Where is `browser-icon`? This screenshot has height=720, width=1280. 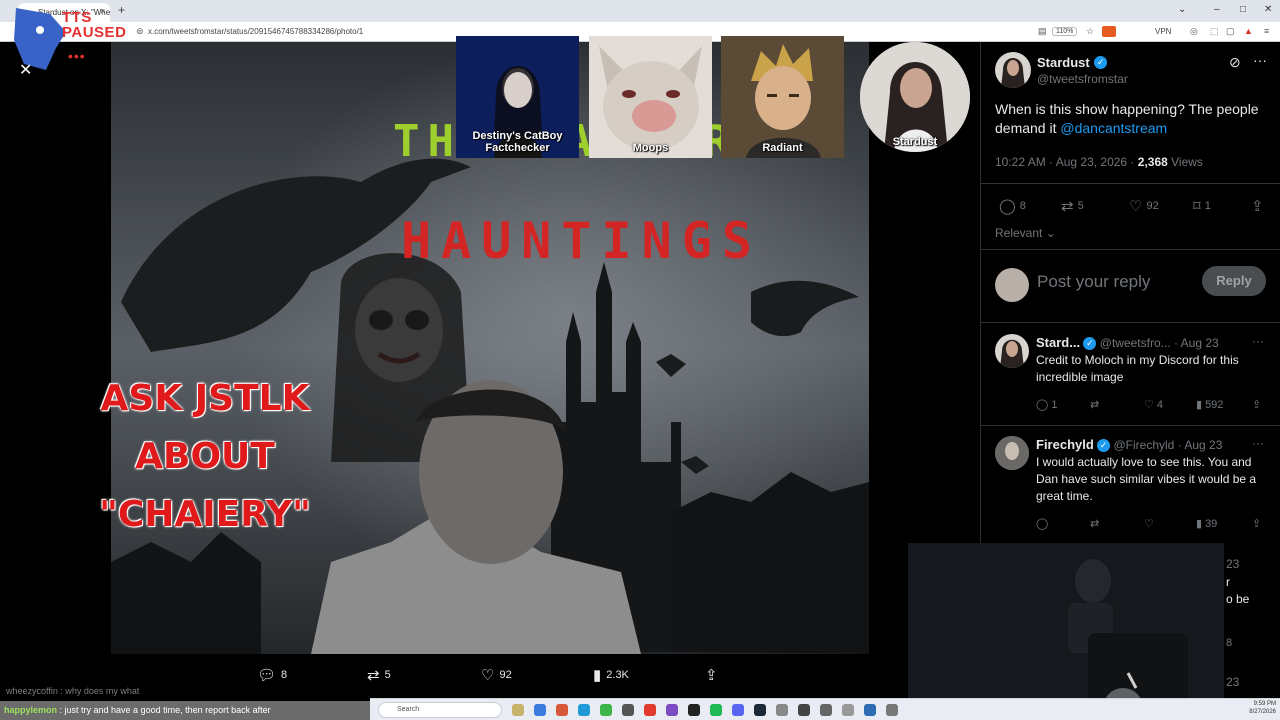
browser-icon is located at coordinates (540, 710).